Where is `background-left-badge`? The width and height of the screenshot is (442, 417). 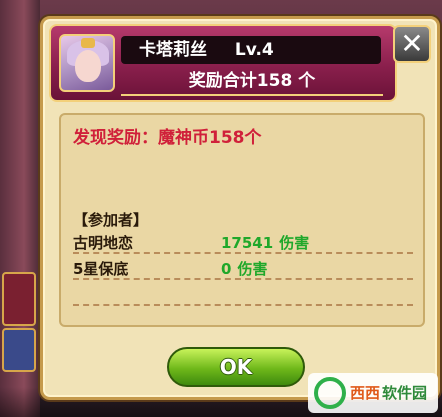 background-left-badge is located at coordinates (19, 299).